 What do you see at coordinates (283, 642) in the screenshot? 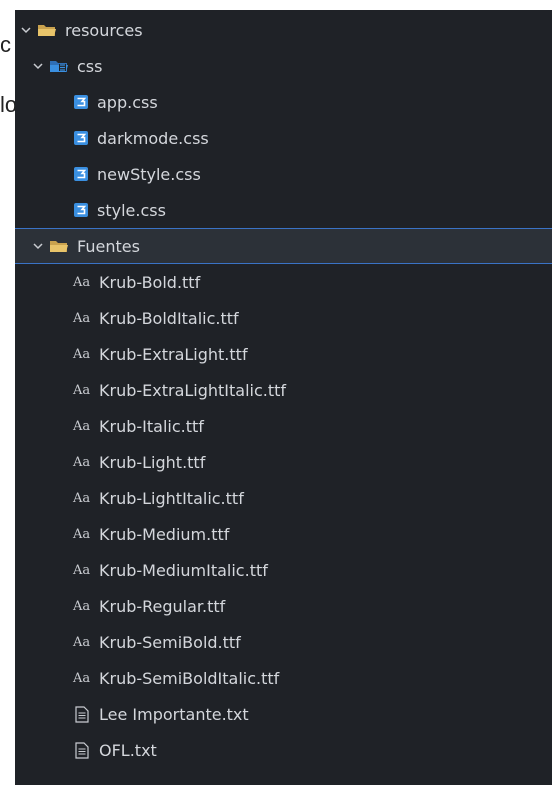
I see `tree-file-font: Aa Krub-SemiBold.ttf` at bounding box center [283, 642].